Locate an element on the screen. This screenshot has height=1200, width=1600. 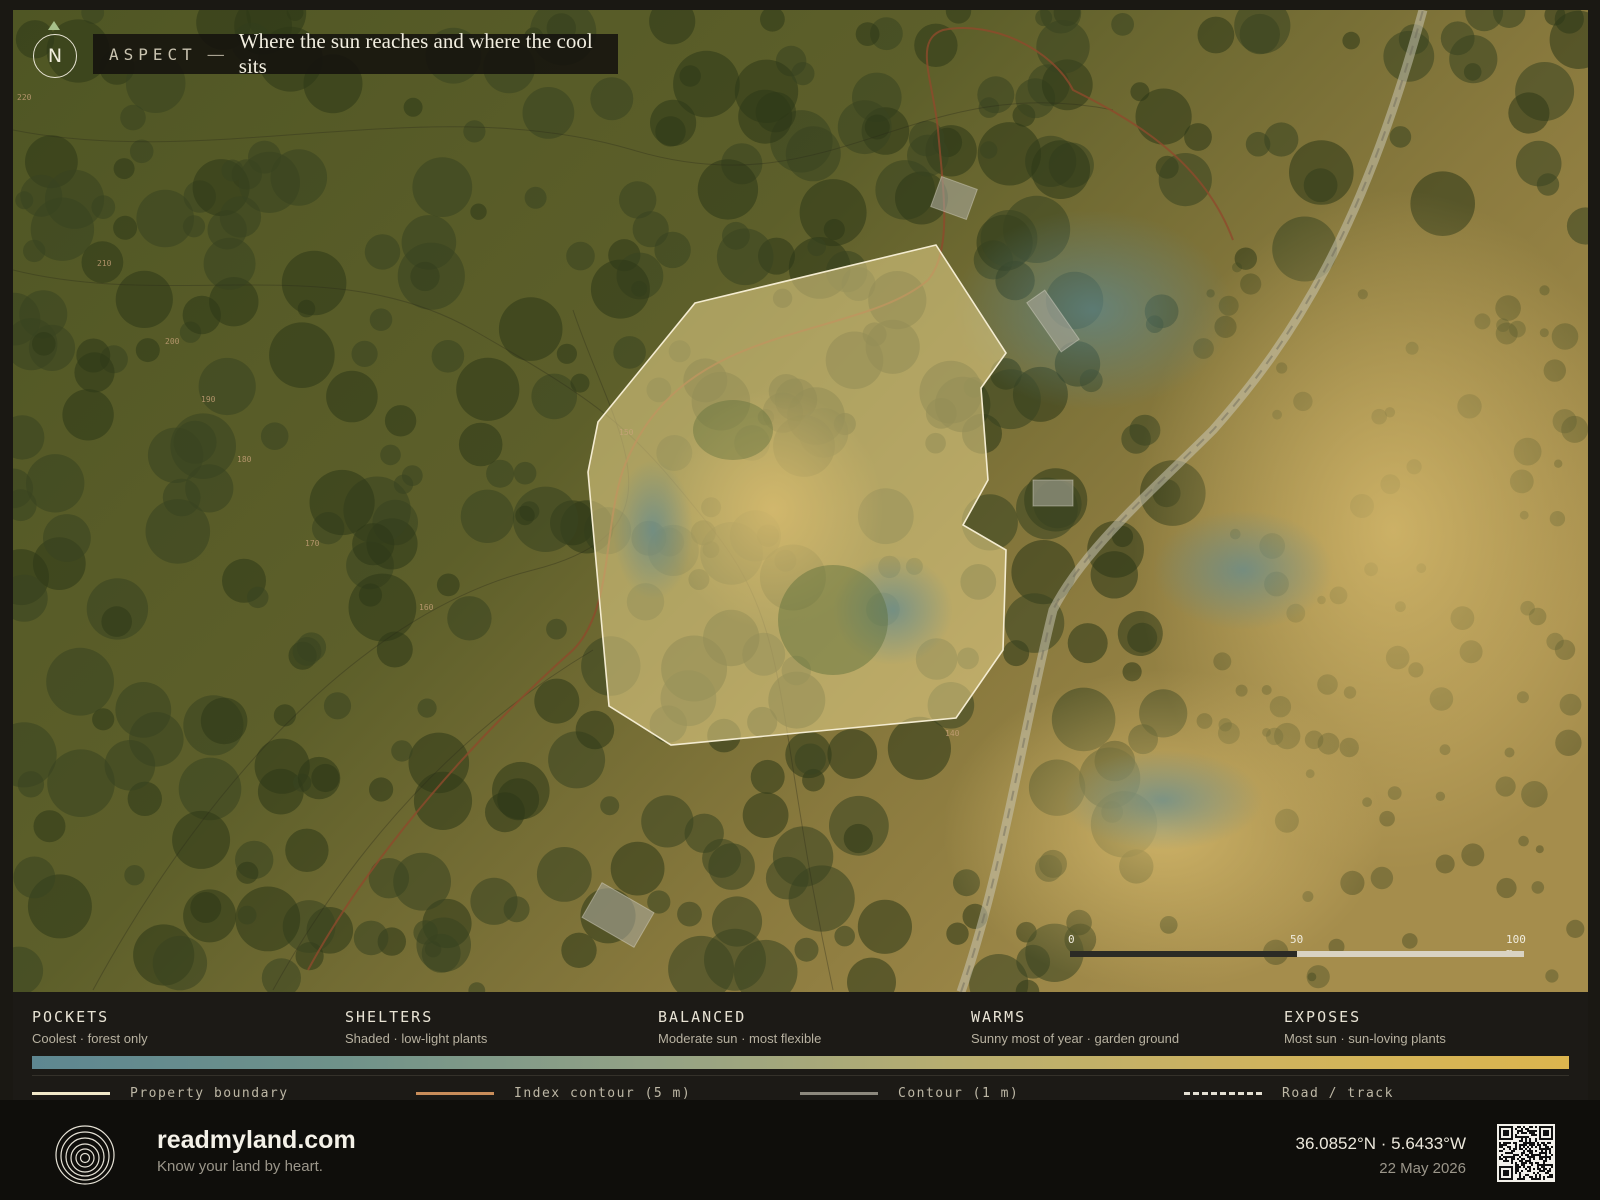
map-date: 22 May 2026 is located at coordinates (1422, 1168).